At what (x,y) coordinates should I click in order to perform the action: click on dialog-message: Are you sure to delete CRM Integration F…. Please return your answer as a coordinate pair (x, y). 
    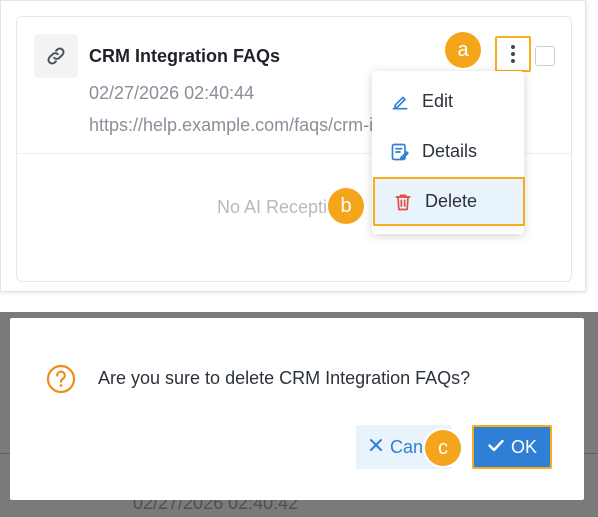
    Looking at the image, I should click on (284, 378).